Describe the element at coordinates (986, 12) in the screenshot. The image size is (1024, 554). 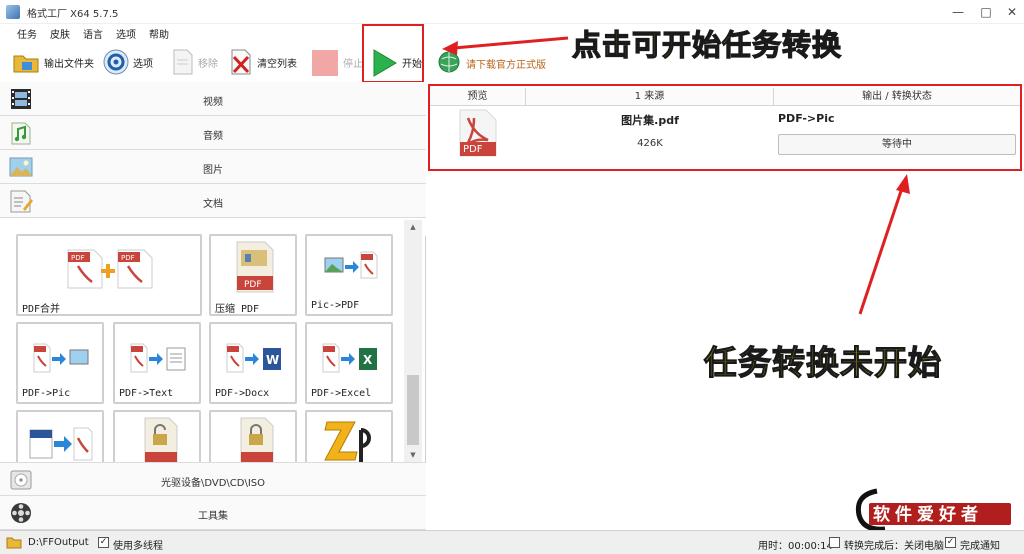
I see `maximize-button: □` at that location.